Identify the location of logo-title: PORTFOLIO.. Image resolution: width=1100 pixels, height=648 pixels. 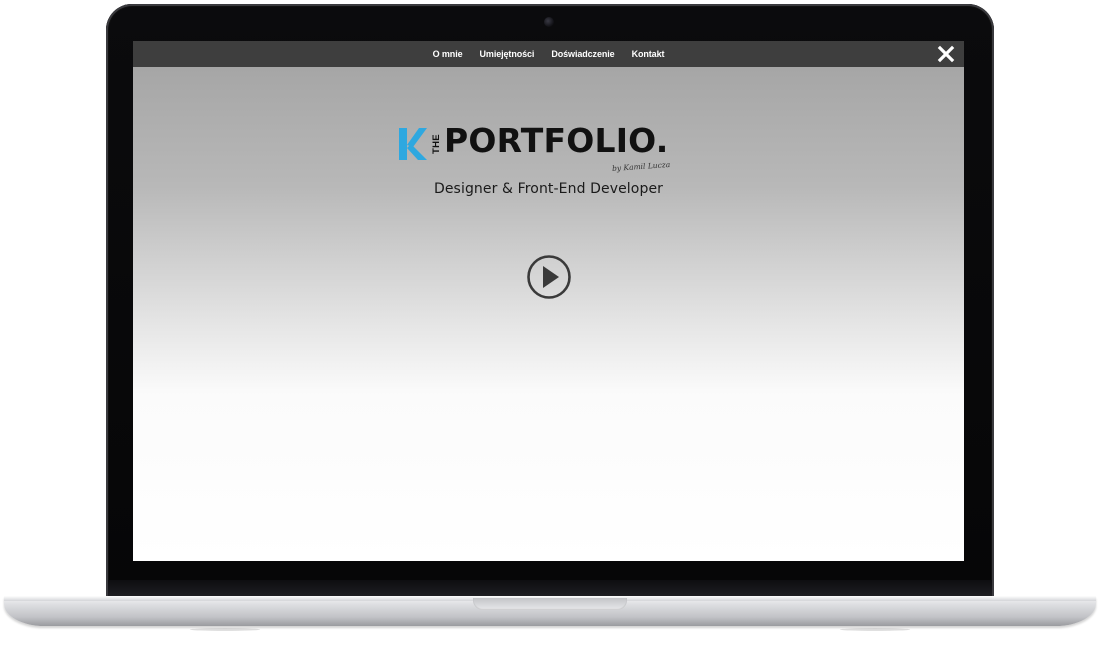
(556, 140).